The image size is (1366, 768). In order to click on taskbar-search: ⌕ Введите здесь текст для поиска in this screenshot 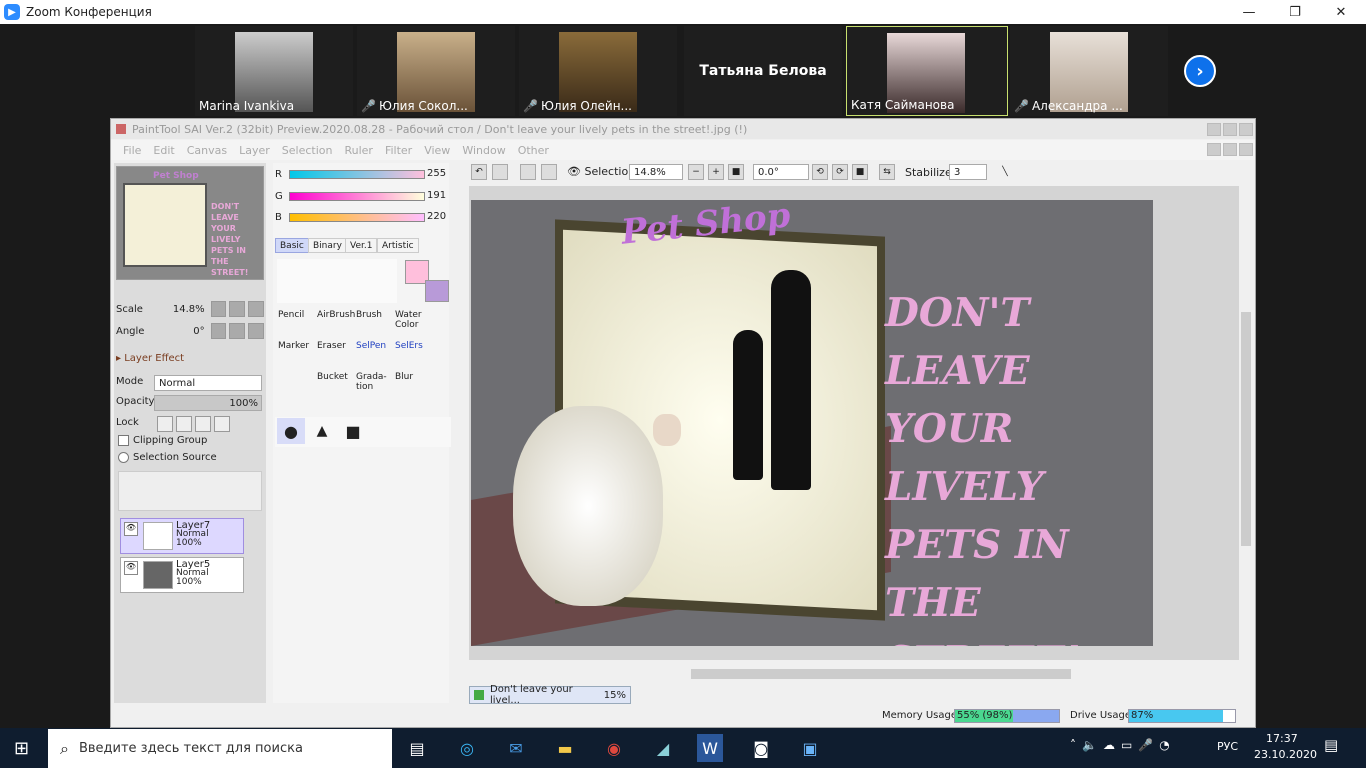, I will do `click(220, 748)`.